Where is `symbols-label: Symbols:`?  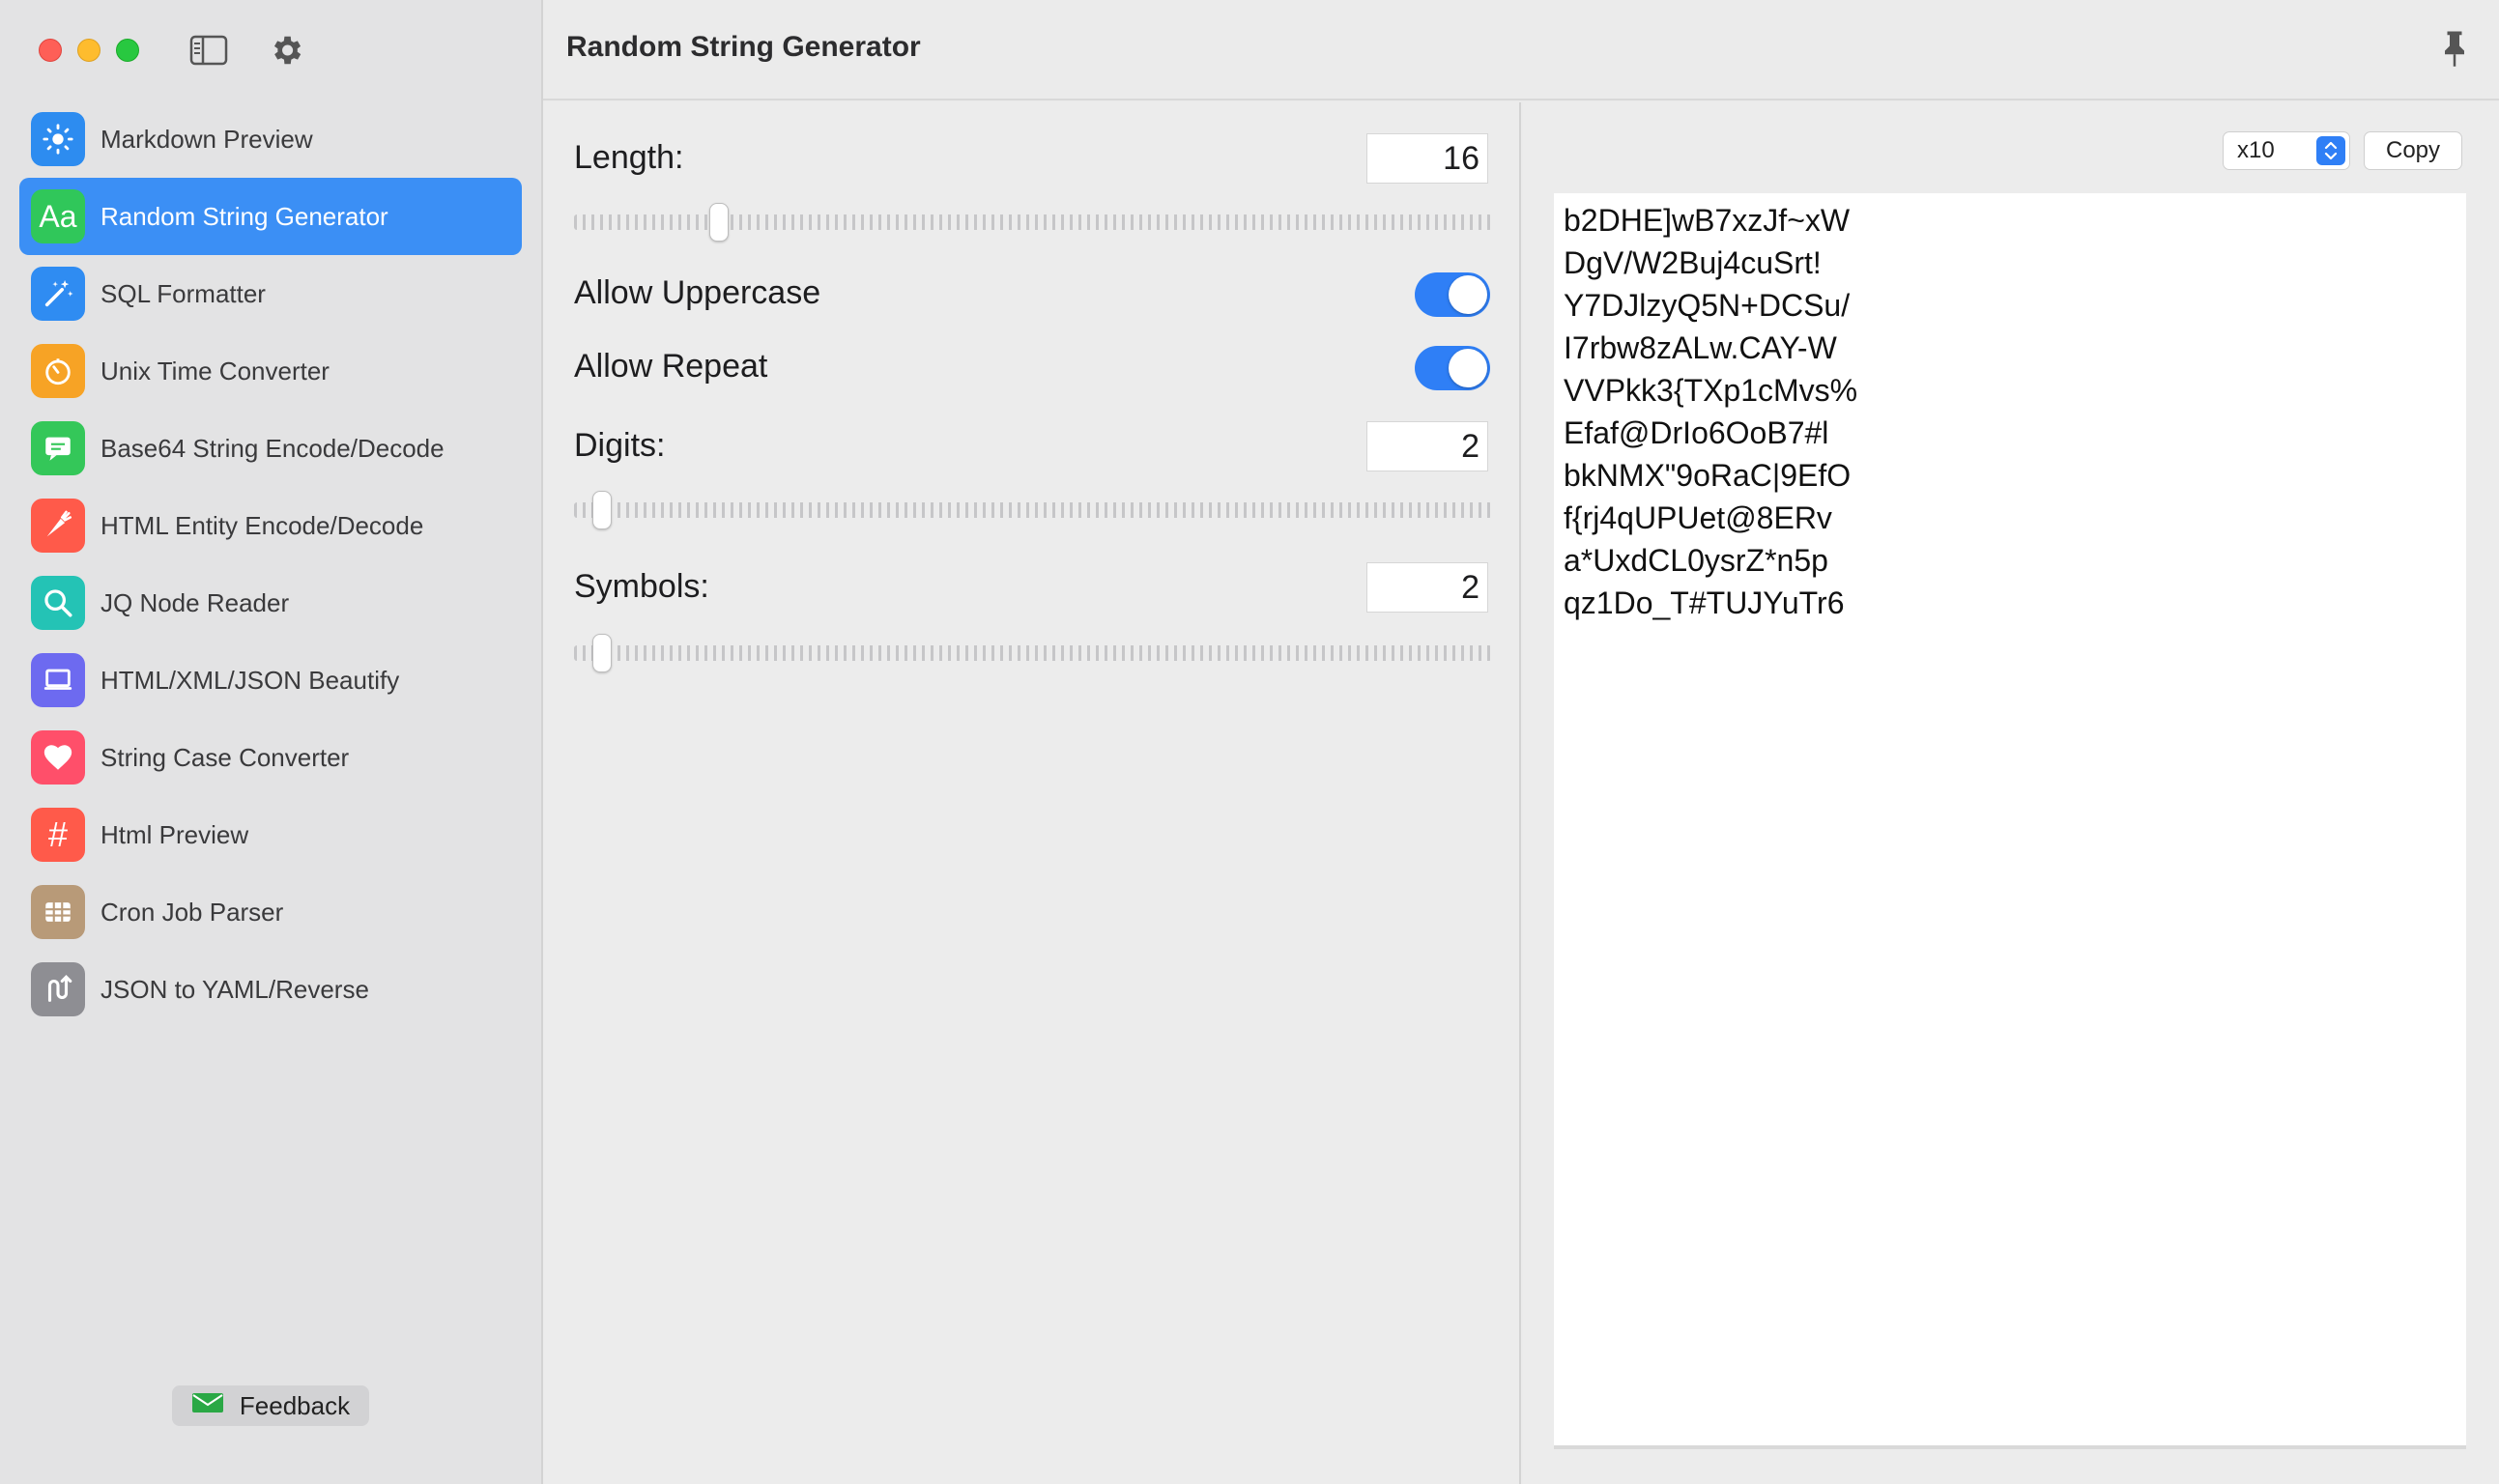
symbols-label: Symbols: is located at coordinates (641, 586).